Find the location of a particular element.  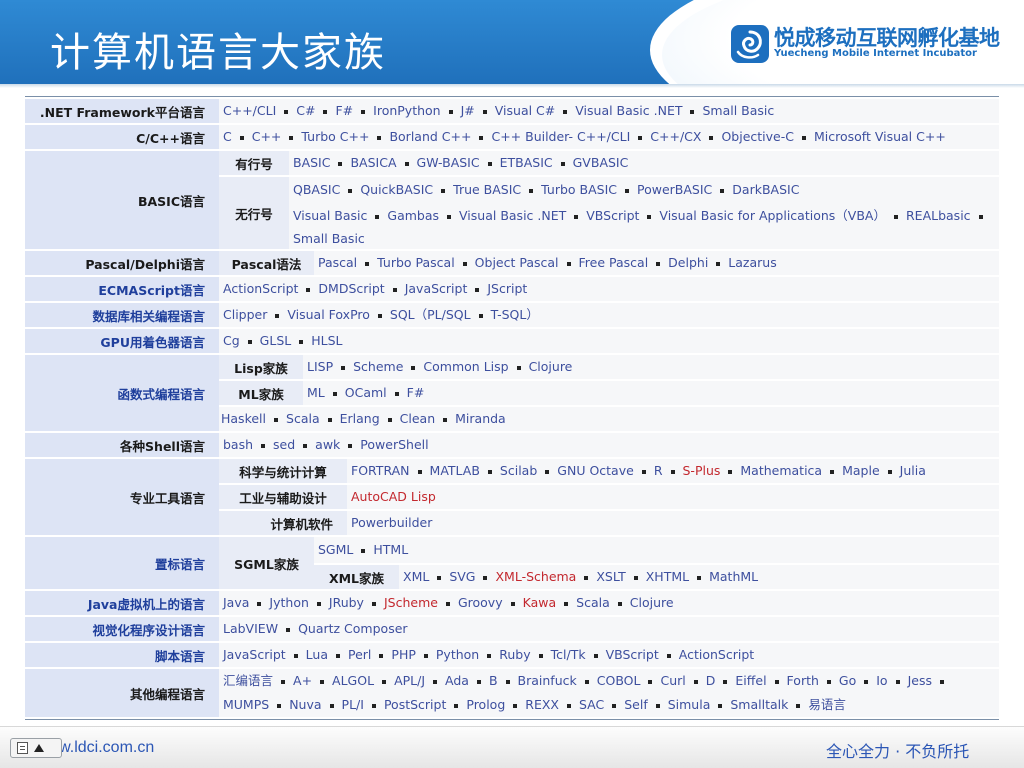

language-link: Python is located at coordinates (457, 654).